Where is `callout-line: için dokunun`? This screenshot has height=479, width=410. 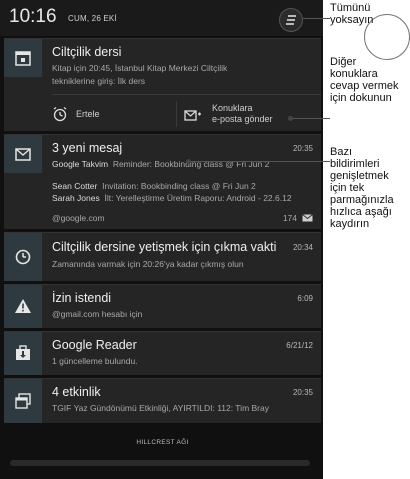
callout-line: için dokunun is located at coordinates (361, 98).